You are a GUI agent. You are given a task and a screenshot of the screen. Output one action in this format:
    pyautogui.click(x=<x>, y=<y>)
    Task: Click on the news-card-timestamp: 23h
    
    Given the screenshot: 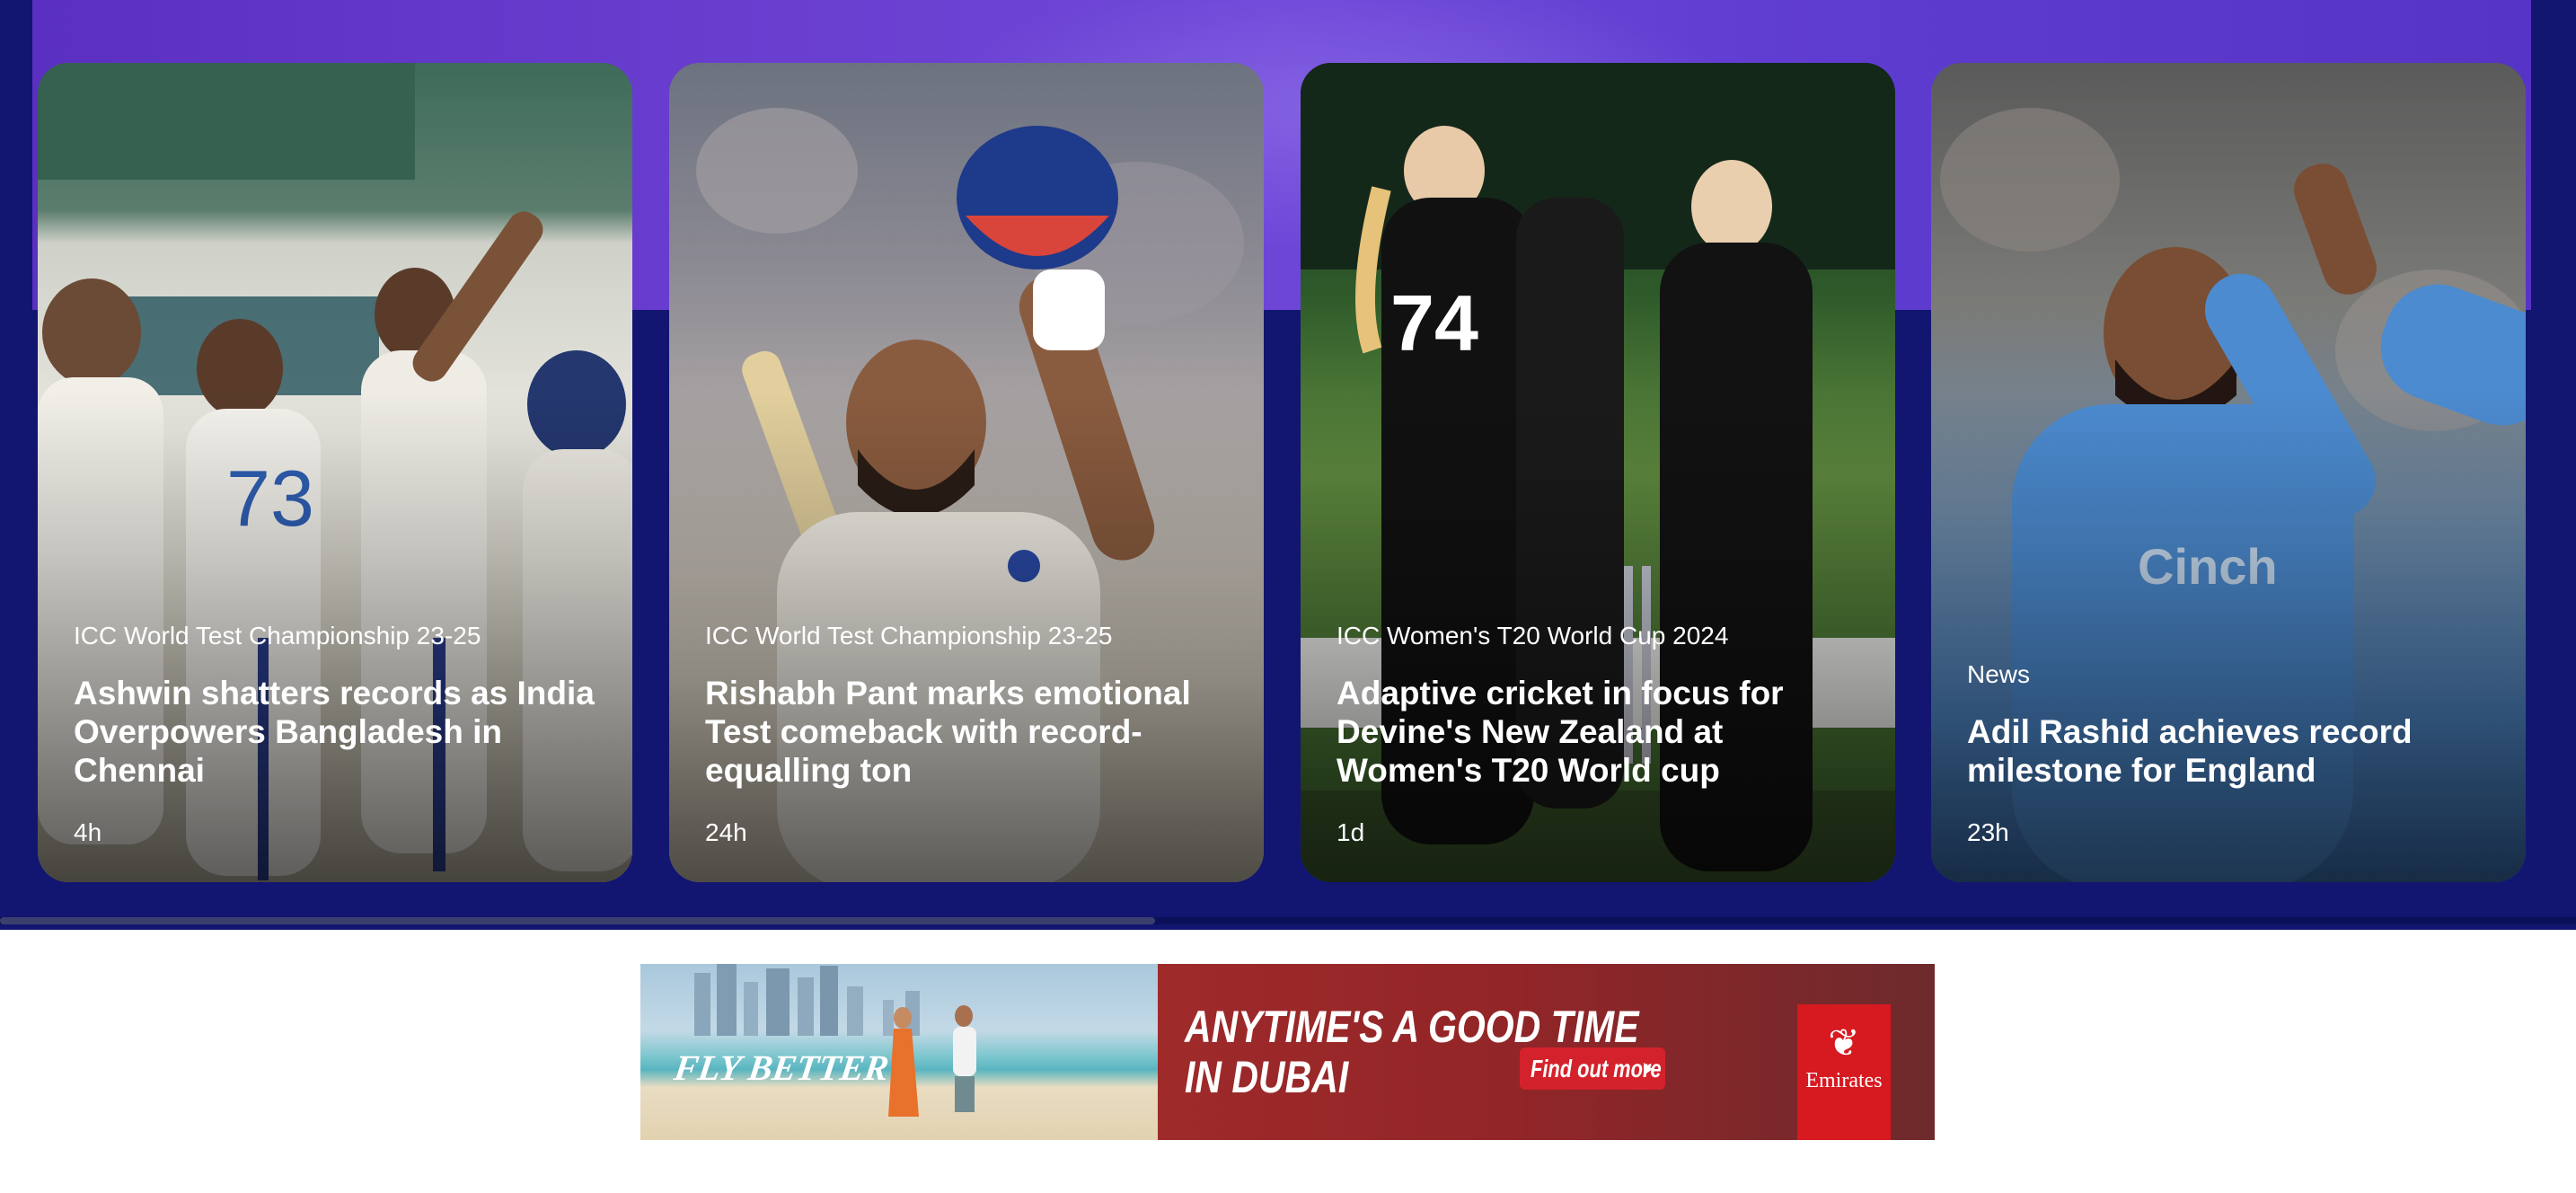 What is the action you would take?
    pyautogui.click(x=1988, y=832)
    